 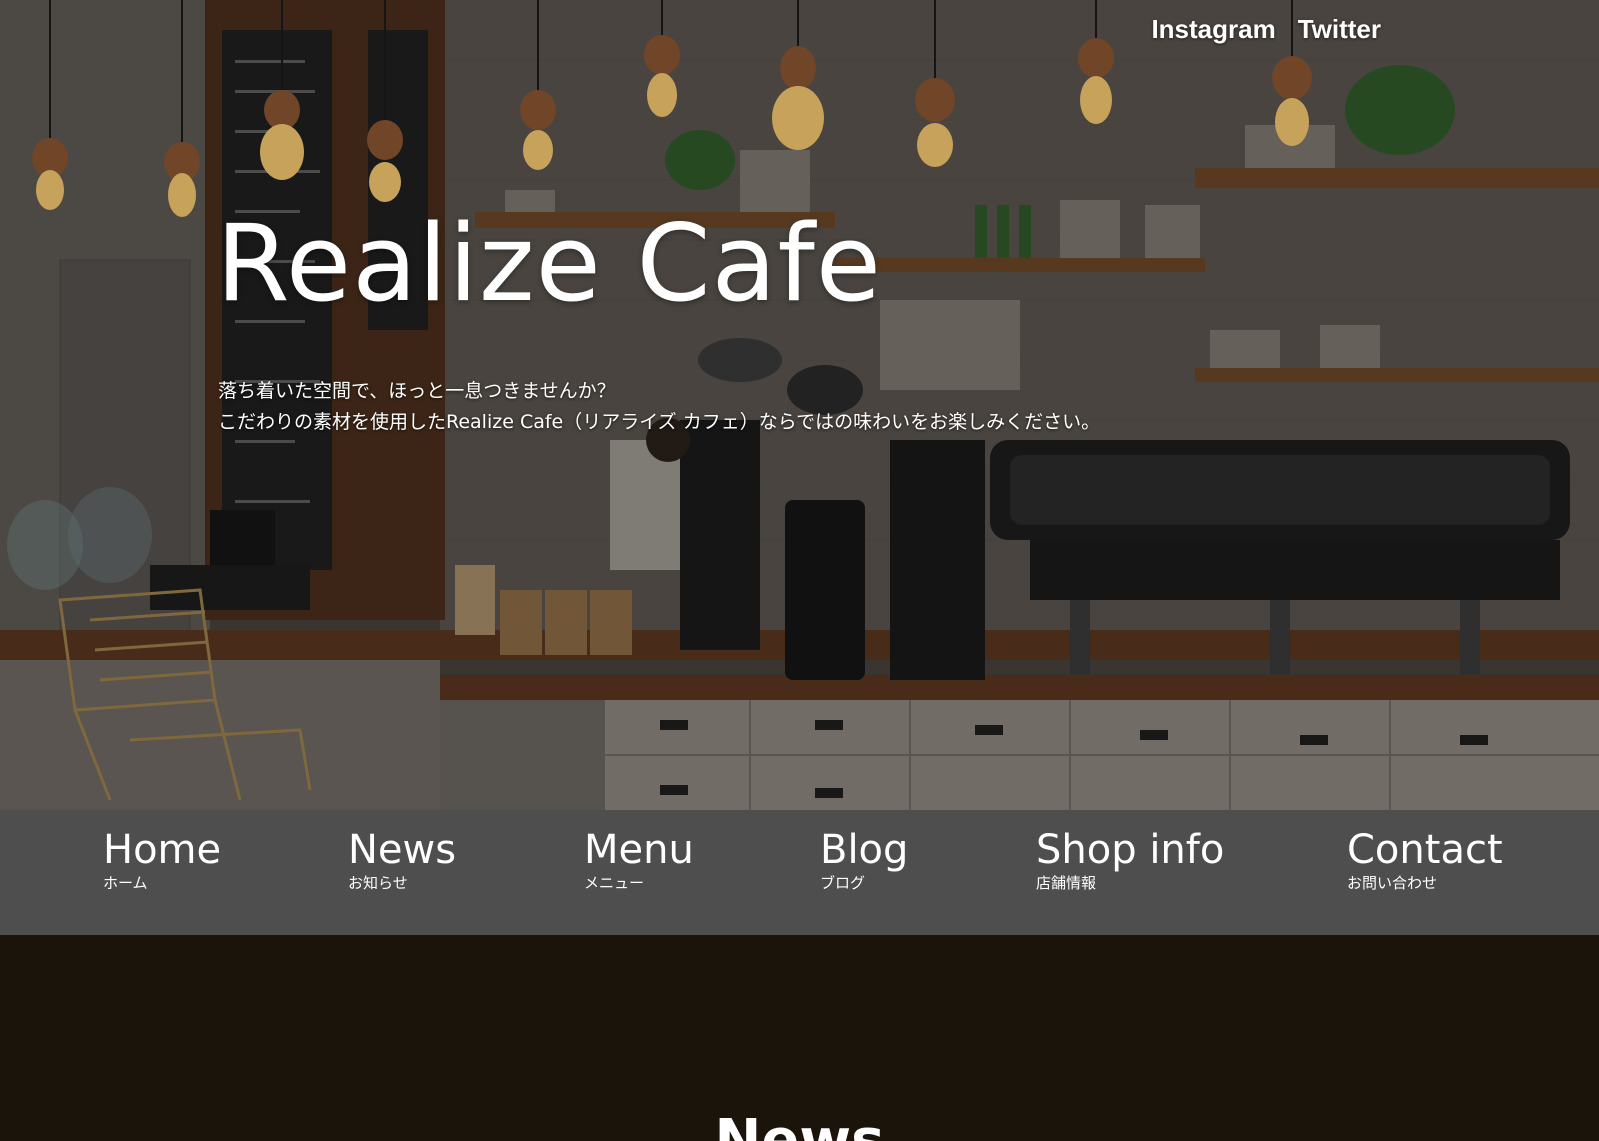 What do you see at coordinates (799, 1124) in the screenshot?
I see `news-heading: News` at bounding box center [799, 1124].